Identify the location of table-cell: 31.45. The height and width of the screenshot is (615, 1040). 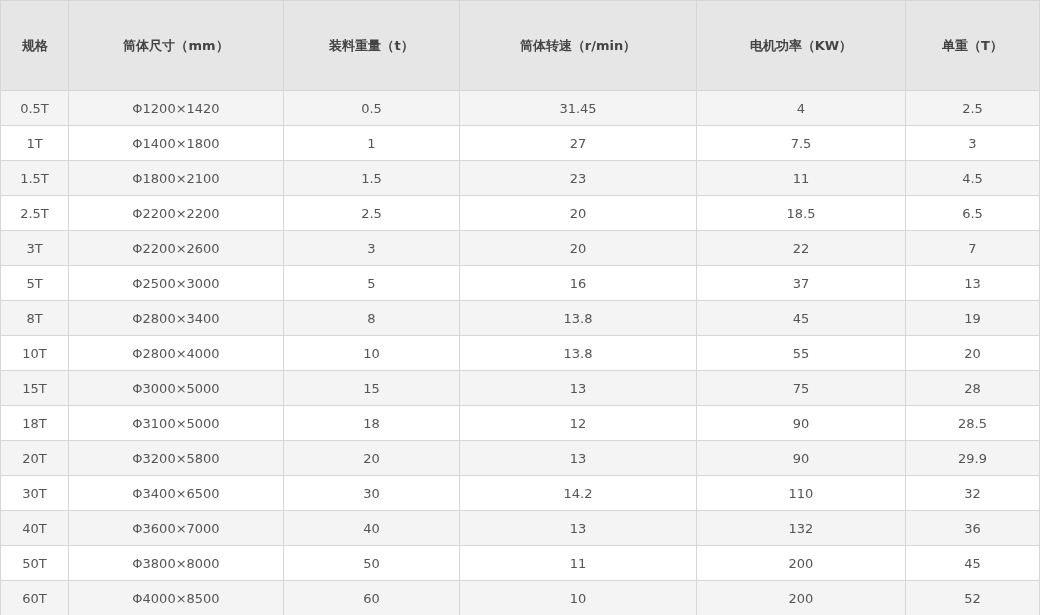
(578, 108).